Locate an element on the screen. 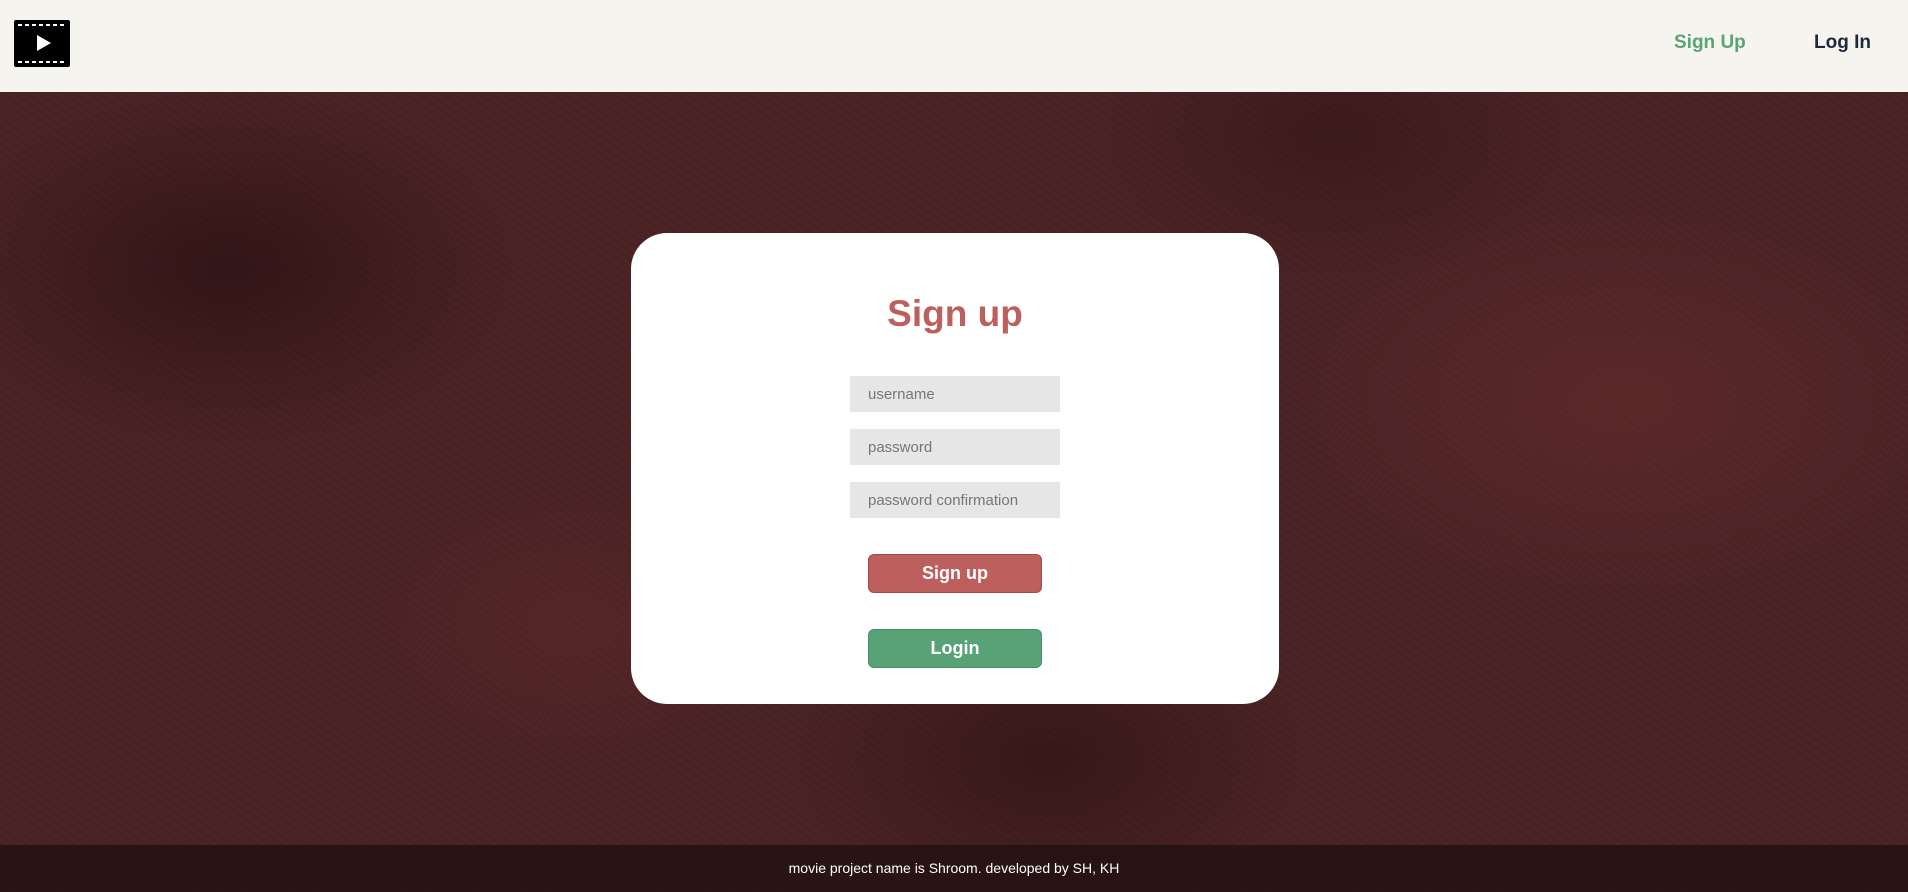 The image size is (1908, 892). film-play-icon is located at coordinates (42, 43).